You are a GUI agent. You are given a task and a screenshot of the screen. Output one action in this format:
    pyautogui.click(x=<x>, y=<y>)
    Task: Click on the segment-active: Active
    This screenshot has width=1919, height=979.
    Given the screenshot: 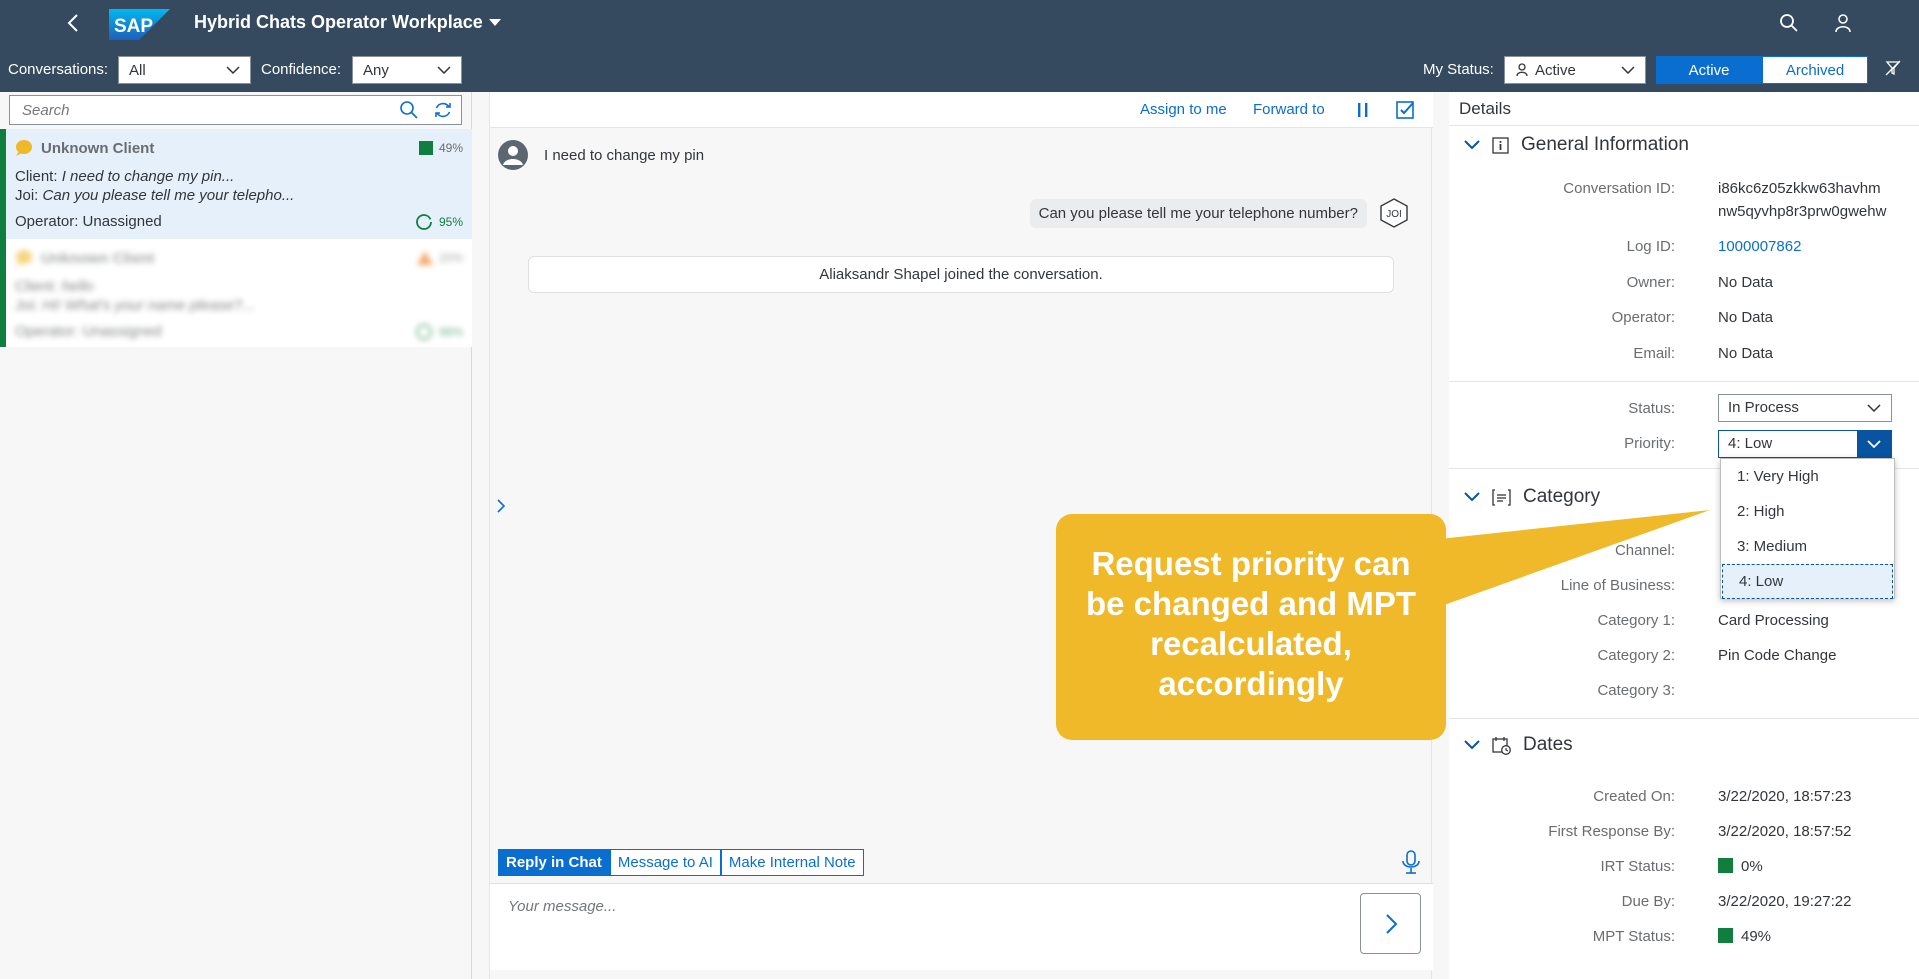 What is the action you would take?
    pyautogui.click(x=1709, y=70)
    